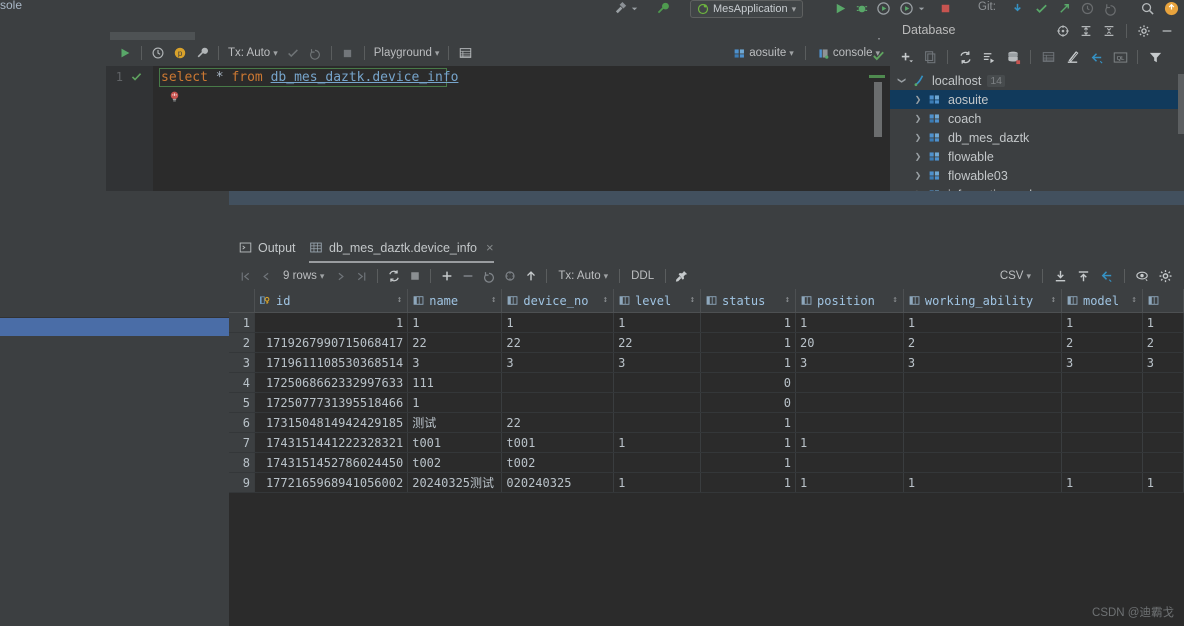 Image resolution: width=1184 pixels, height=626 pixels. Describe the element at coordinates (906, 8) in the screenshot. I see `profile-icon` at that location.